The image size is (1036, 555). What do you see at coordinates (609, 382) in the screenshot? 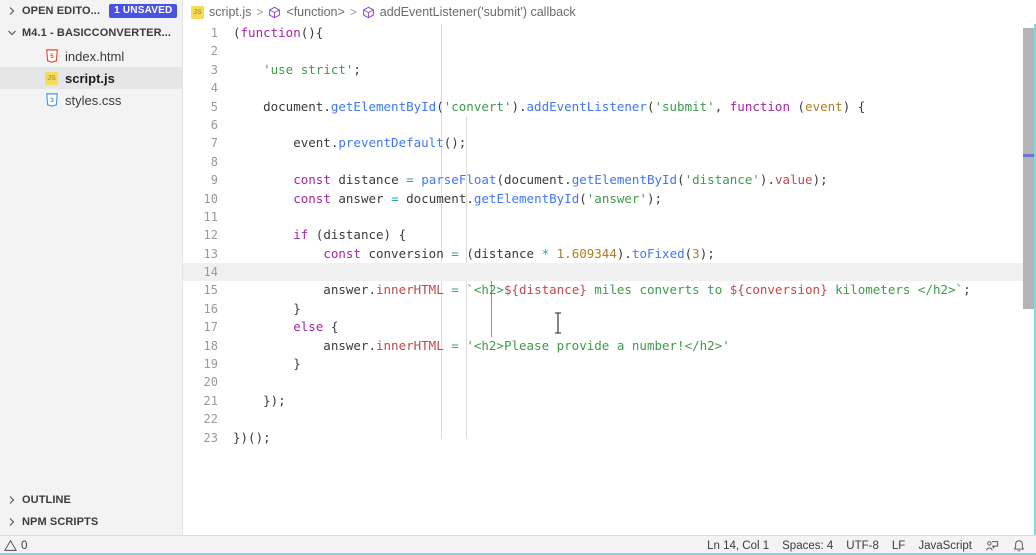
I see `code-line: 20` at bounding box center [609, 382].